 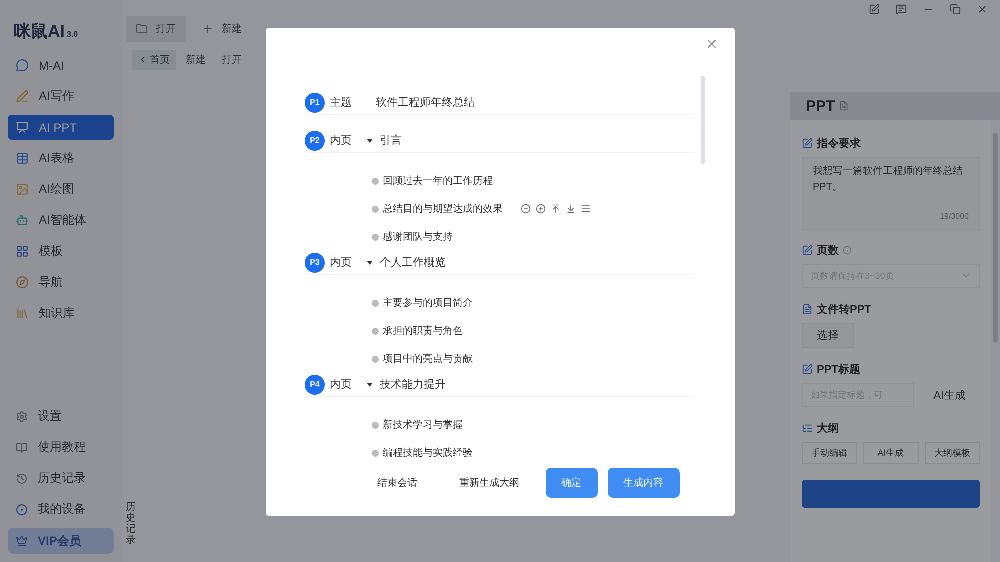 I want to click on sidebar-item: 我的设备, so click(x=61, y=509).